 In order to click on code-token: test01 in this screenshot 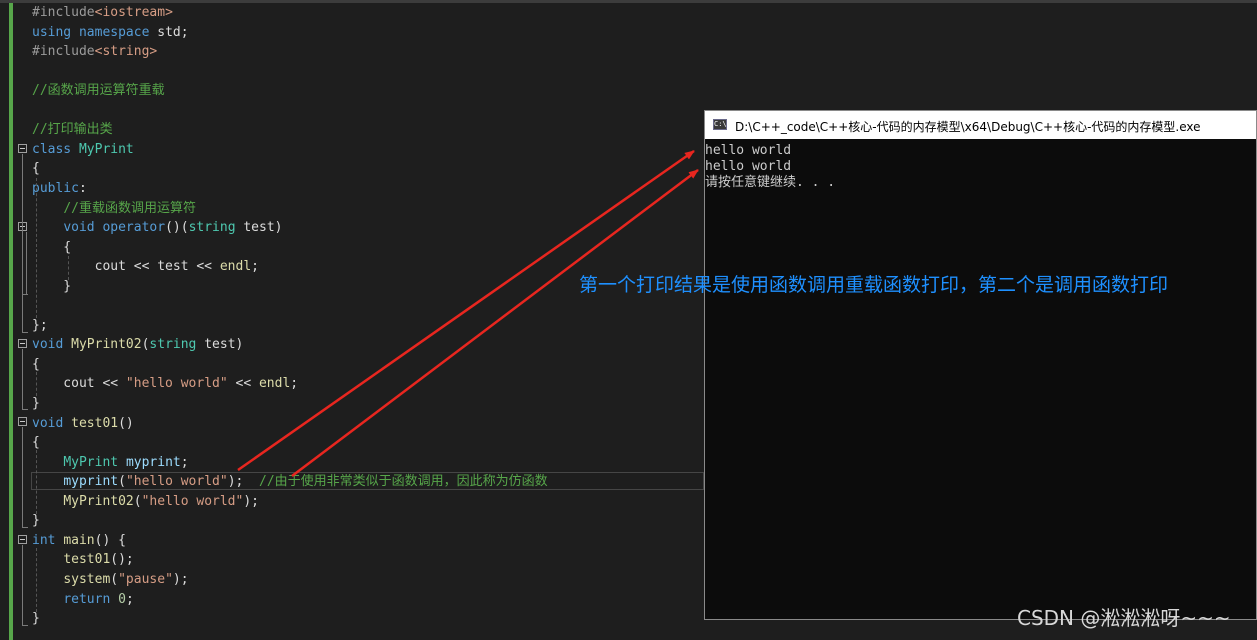, I will do `click(95, 423)`.